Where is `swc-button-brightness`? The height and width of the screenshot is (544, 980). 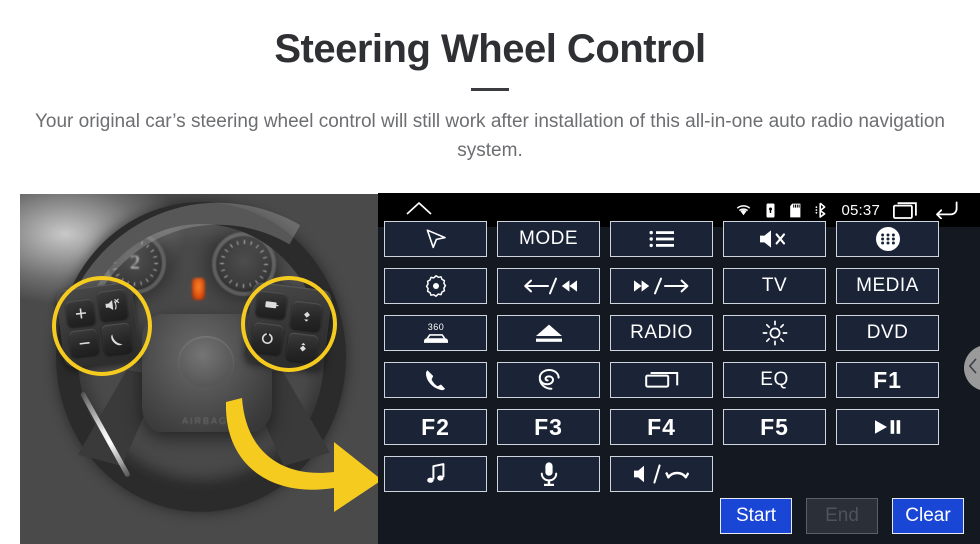
swc-button-brightness is located at coordinates (774, 333).